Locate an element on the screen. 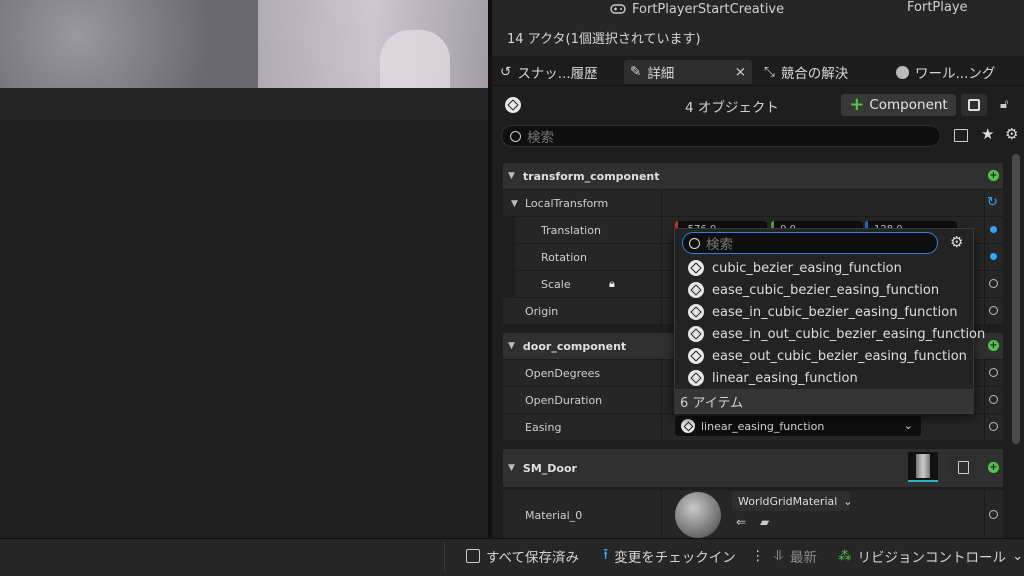 The image size is (1024, 576). use-selected-icon: ⇐ is located at coordinates (741, 522).